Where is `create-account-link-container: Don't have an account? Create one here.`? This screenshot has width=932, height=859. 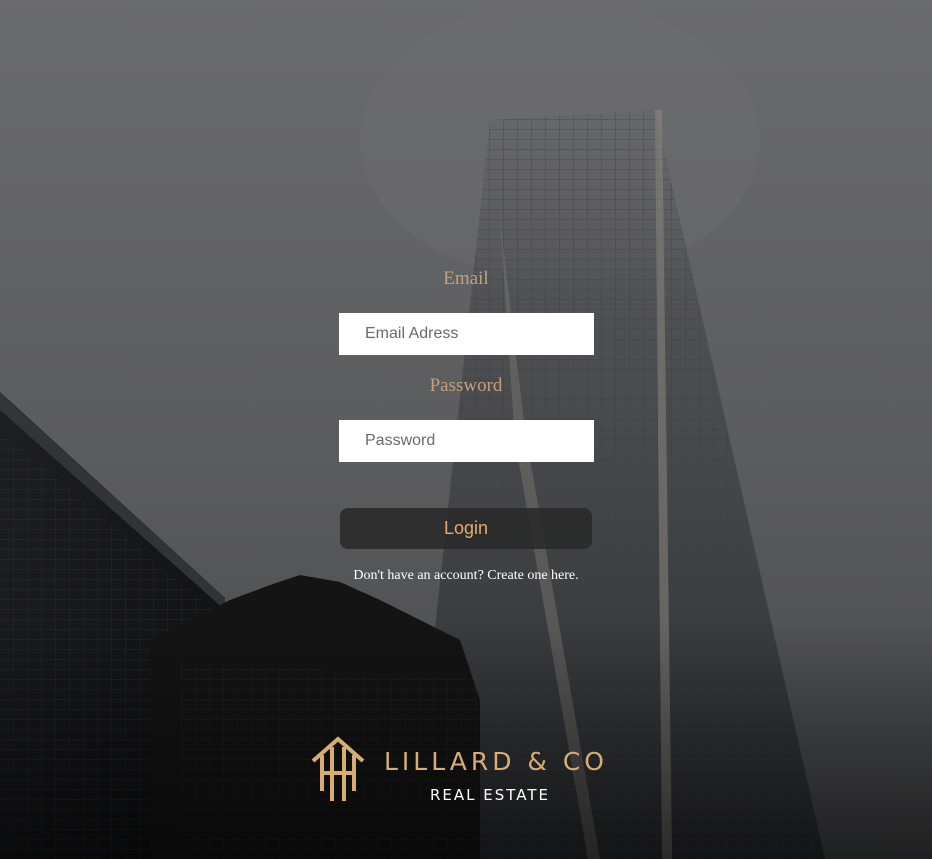
create-account-link-container: Don't have an account? Create one here. is located at coordinates (466, 576).